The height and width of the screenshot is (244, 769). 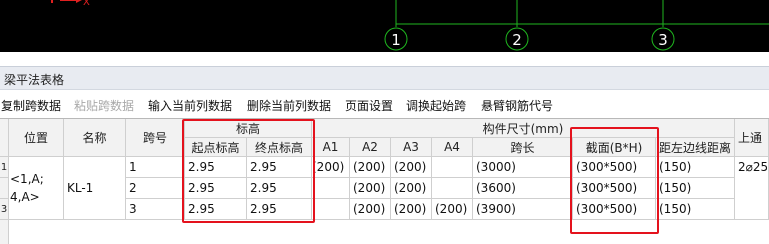 I want to click on header-a3: A3, so click(x=411, y=147).